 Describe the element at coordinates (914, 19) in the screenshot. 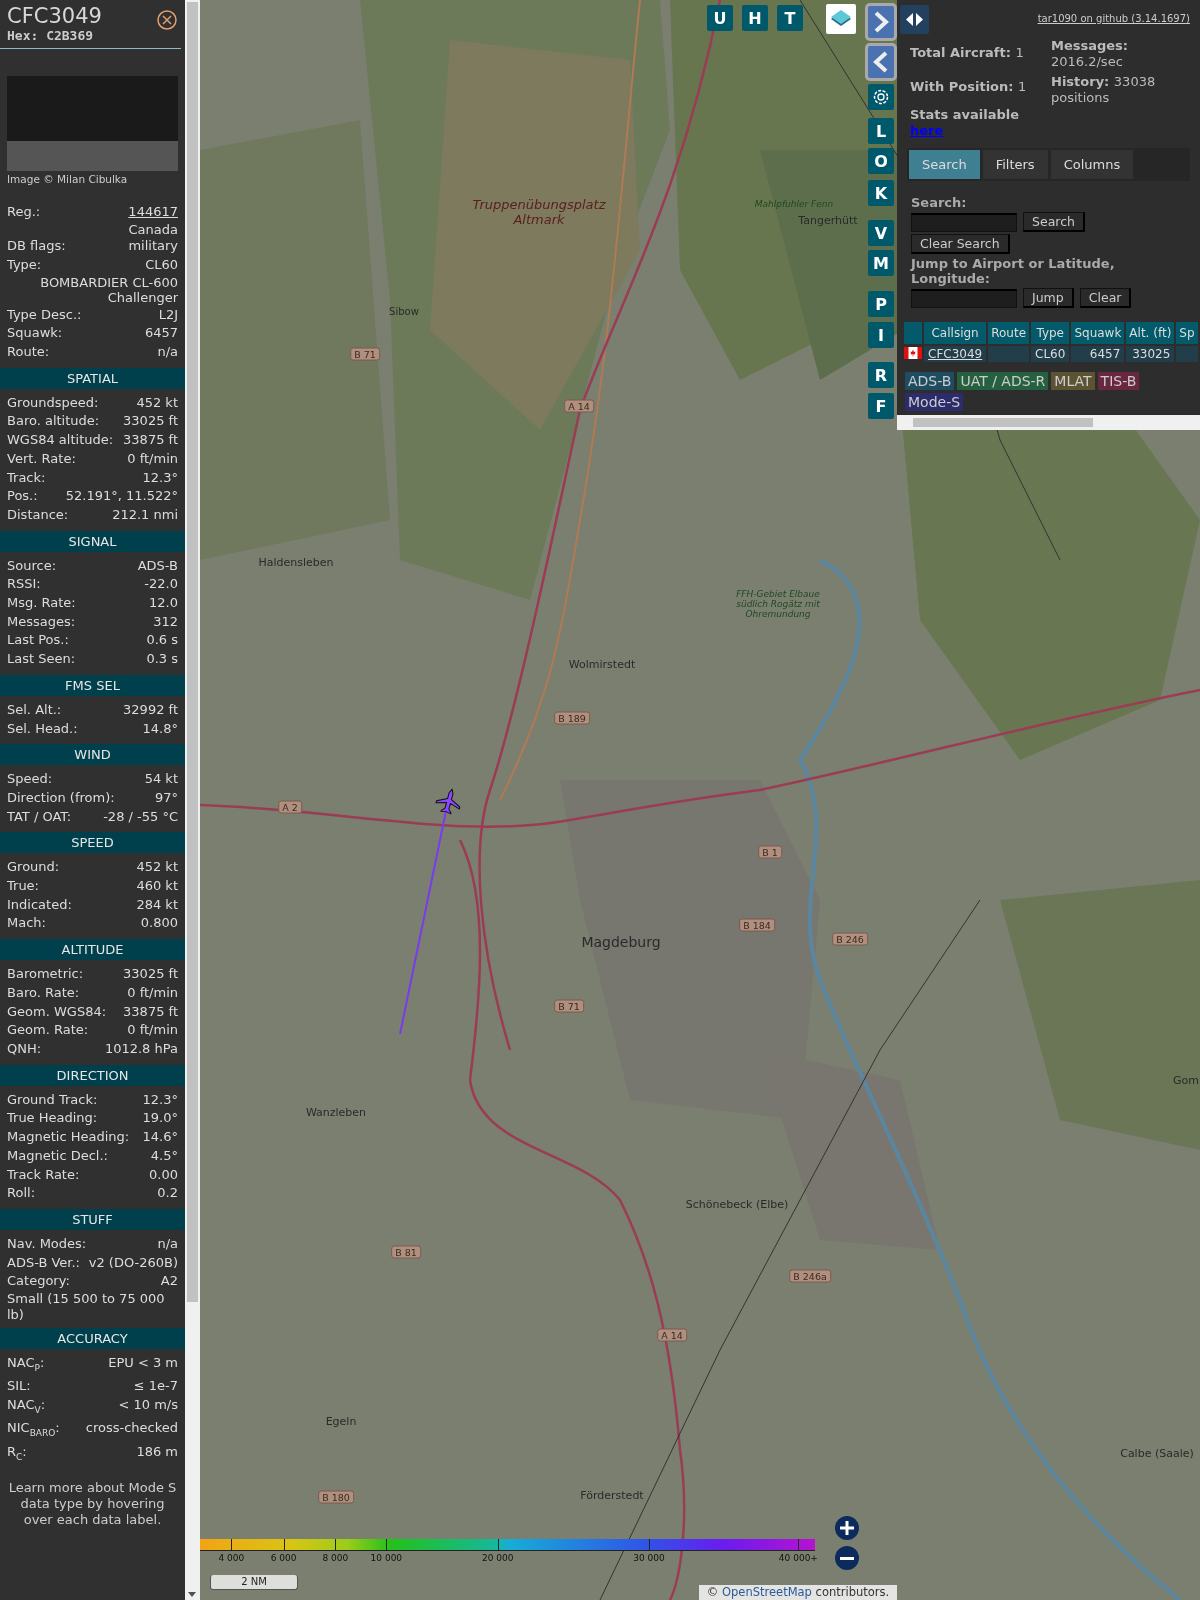

I see `toggle-sidebar-button` at that location.